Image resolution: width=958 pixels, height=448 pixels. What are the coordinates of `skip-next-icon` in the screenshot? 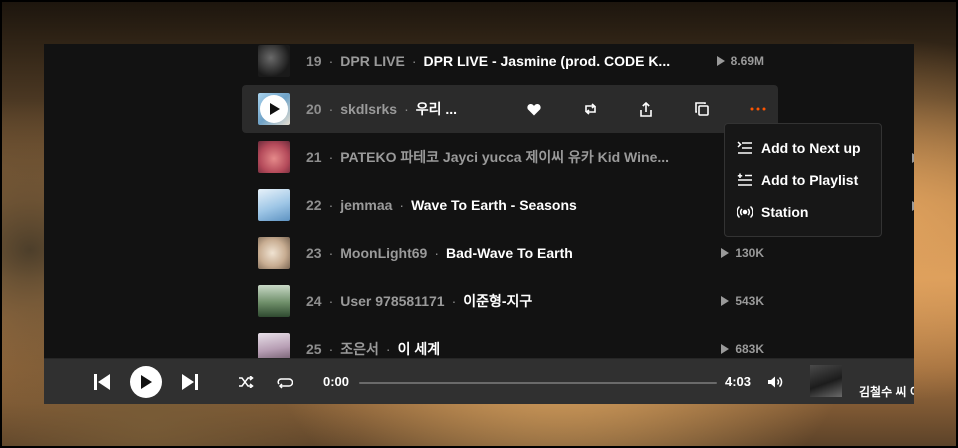 It's located at (190, 382).